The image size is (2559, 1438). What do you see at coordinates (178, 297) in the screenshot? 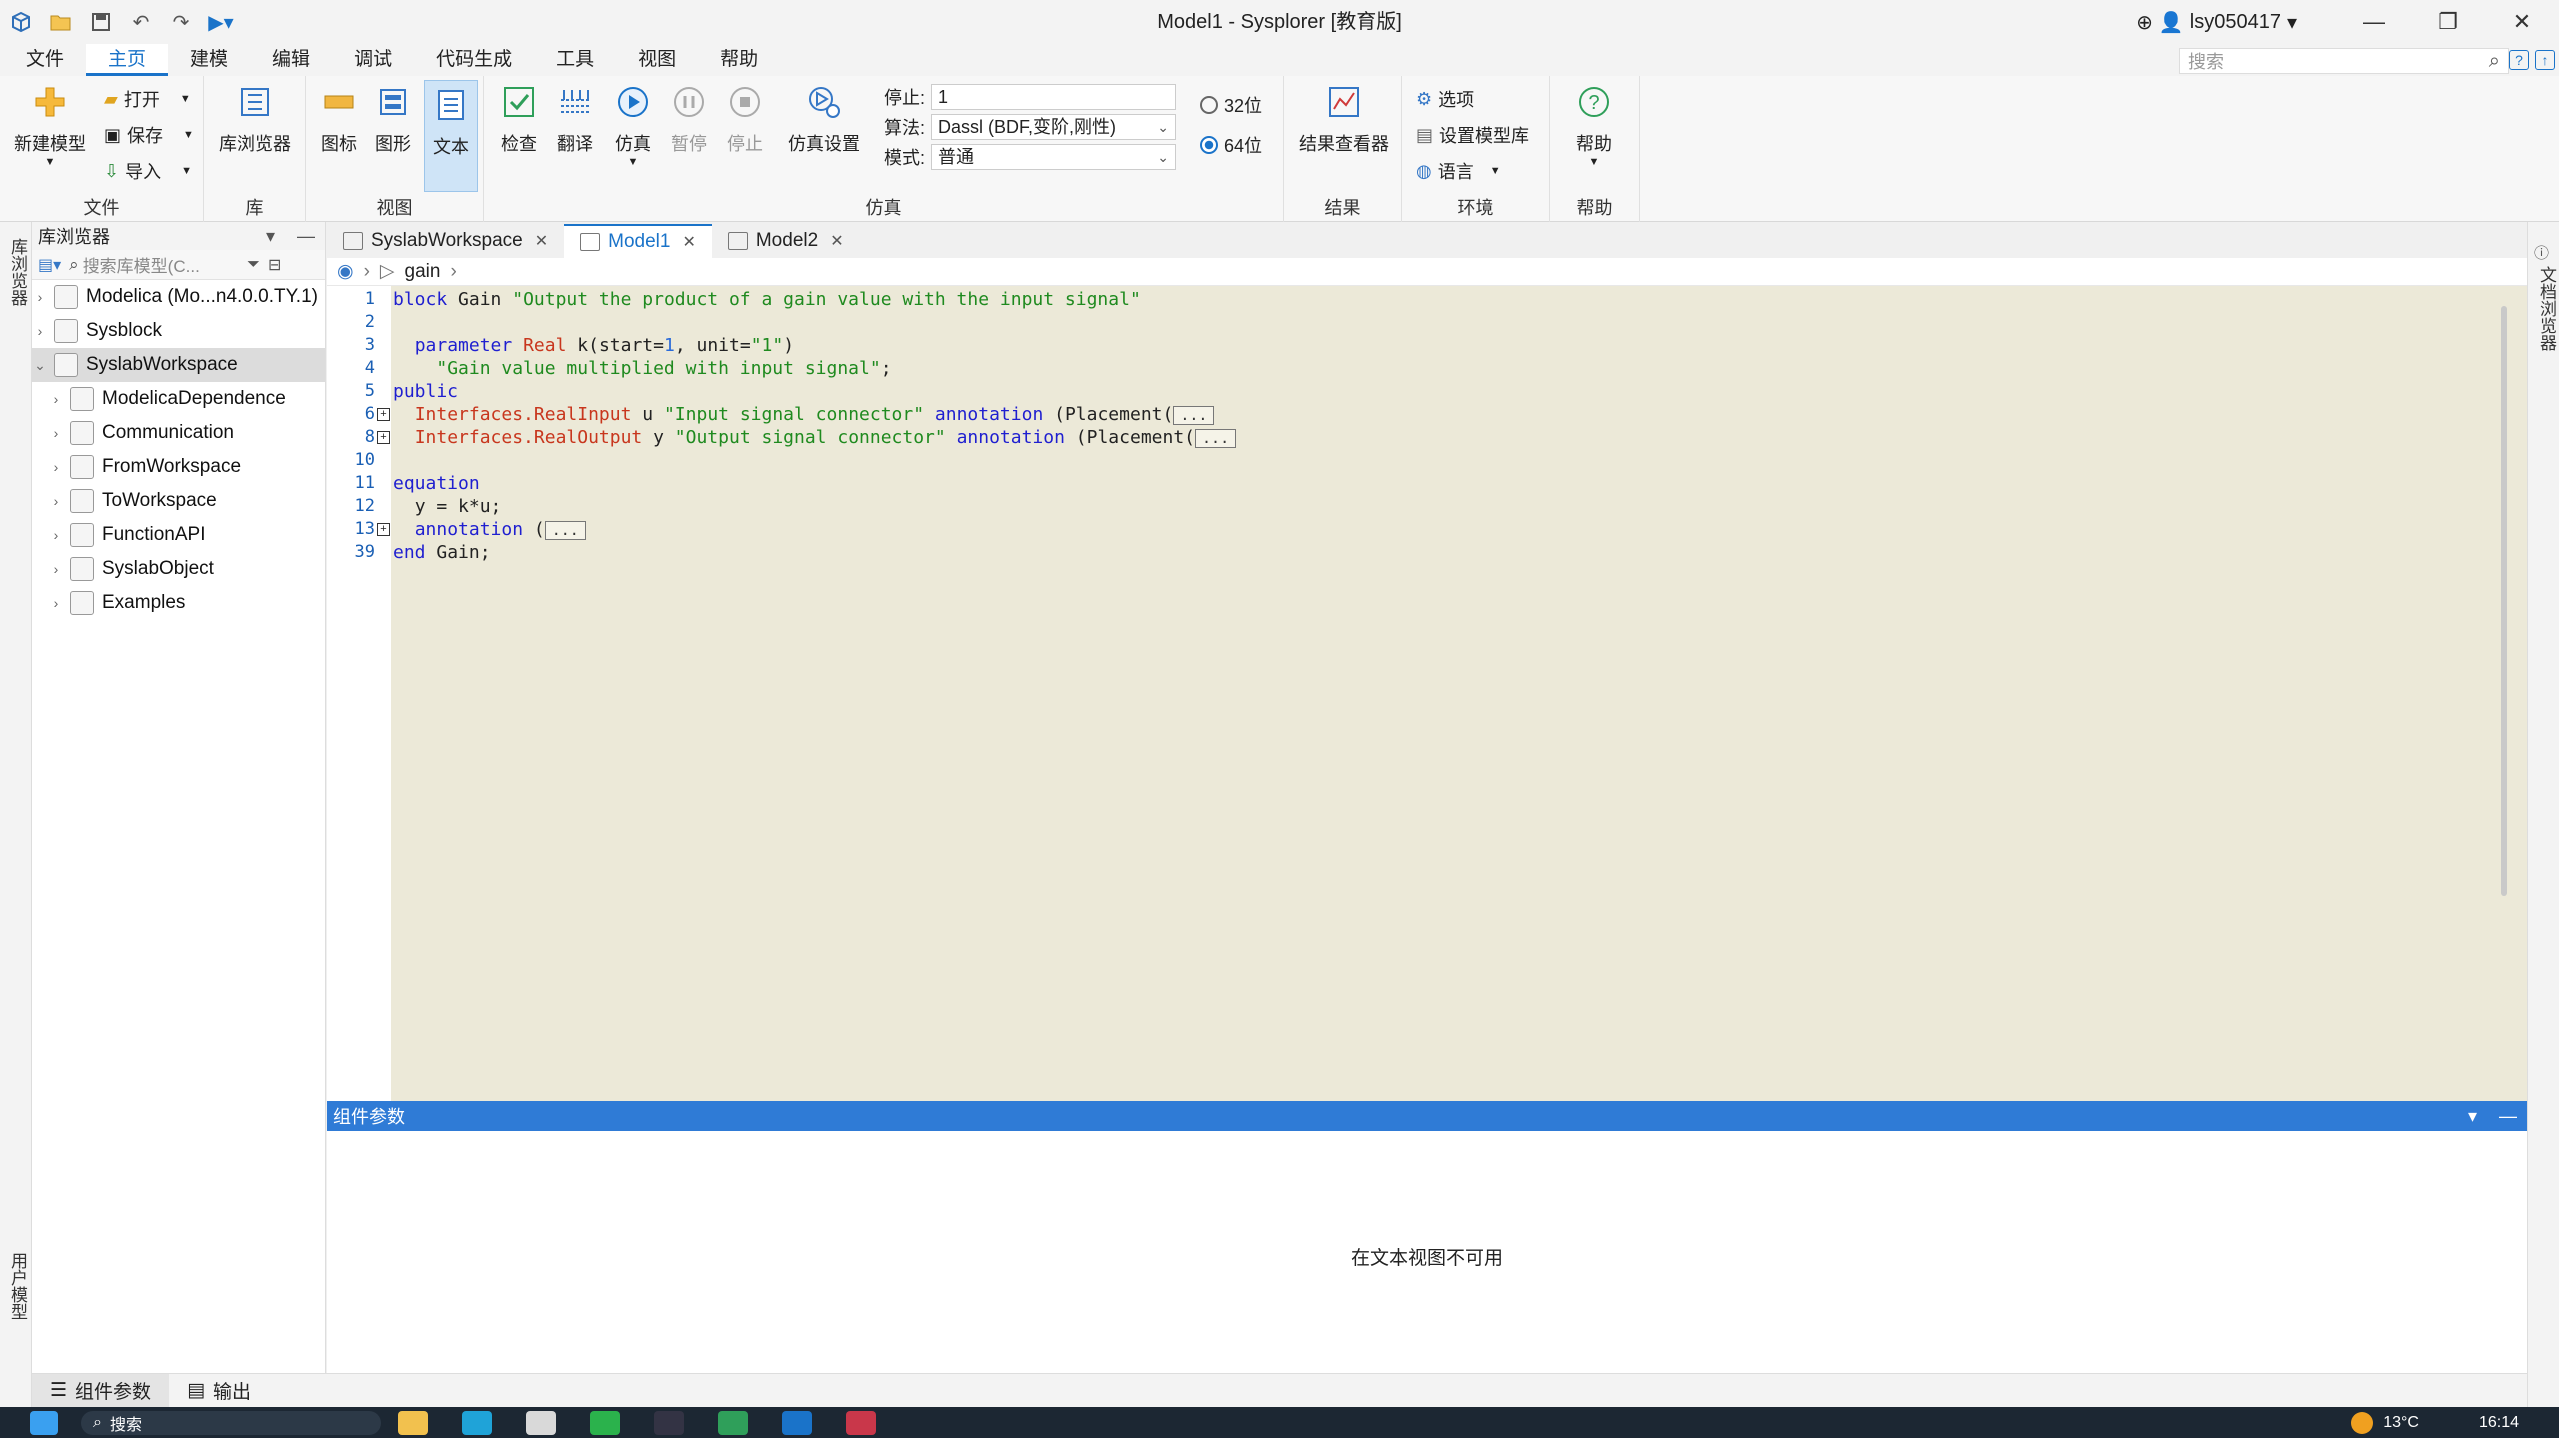
I see `tree-item: › Modelica (Mo...n4.0.0.TY.1)` at bounding box center [178, 297].